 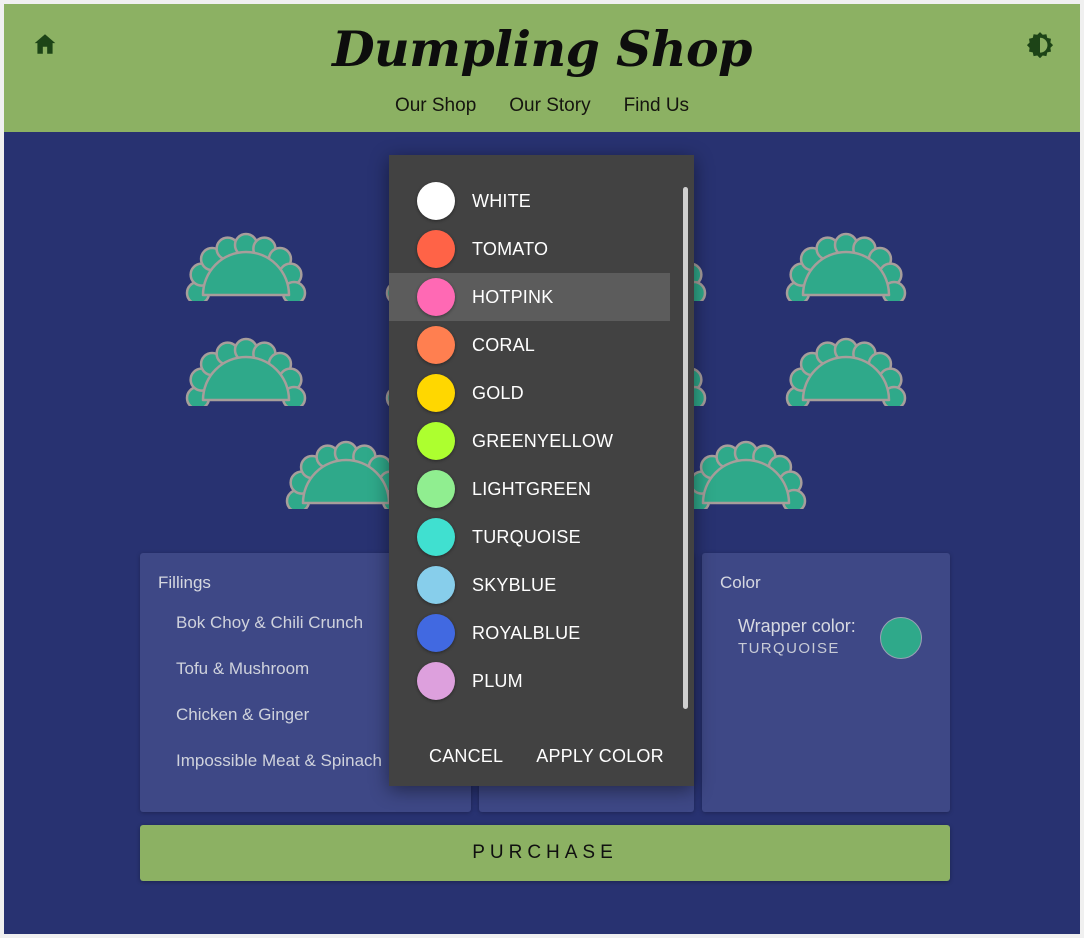 I want to click on wrapper-color-row: Wrapper color: TURQUOISE, so click(x=826, y=636).